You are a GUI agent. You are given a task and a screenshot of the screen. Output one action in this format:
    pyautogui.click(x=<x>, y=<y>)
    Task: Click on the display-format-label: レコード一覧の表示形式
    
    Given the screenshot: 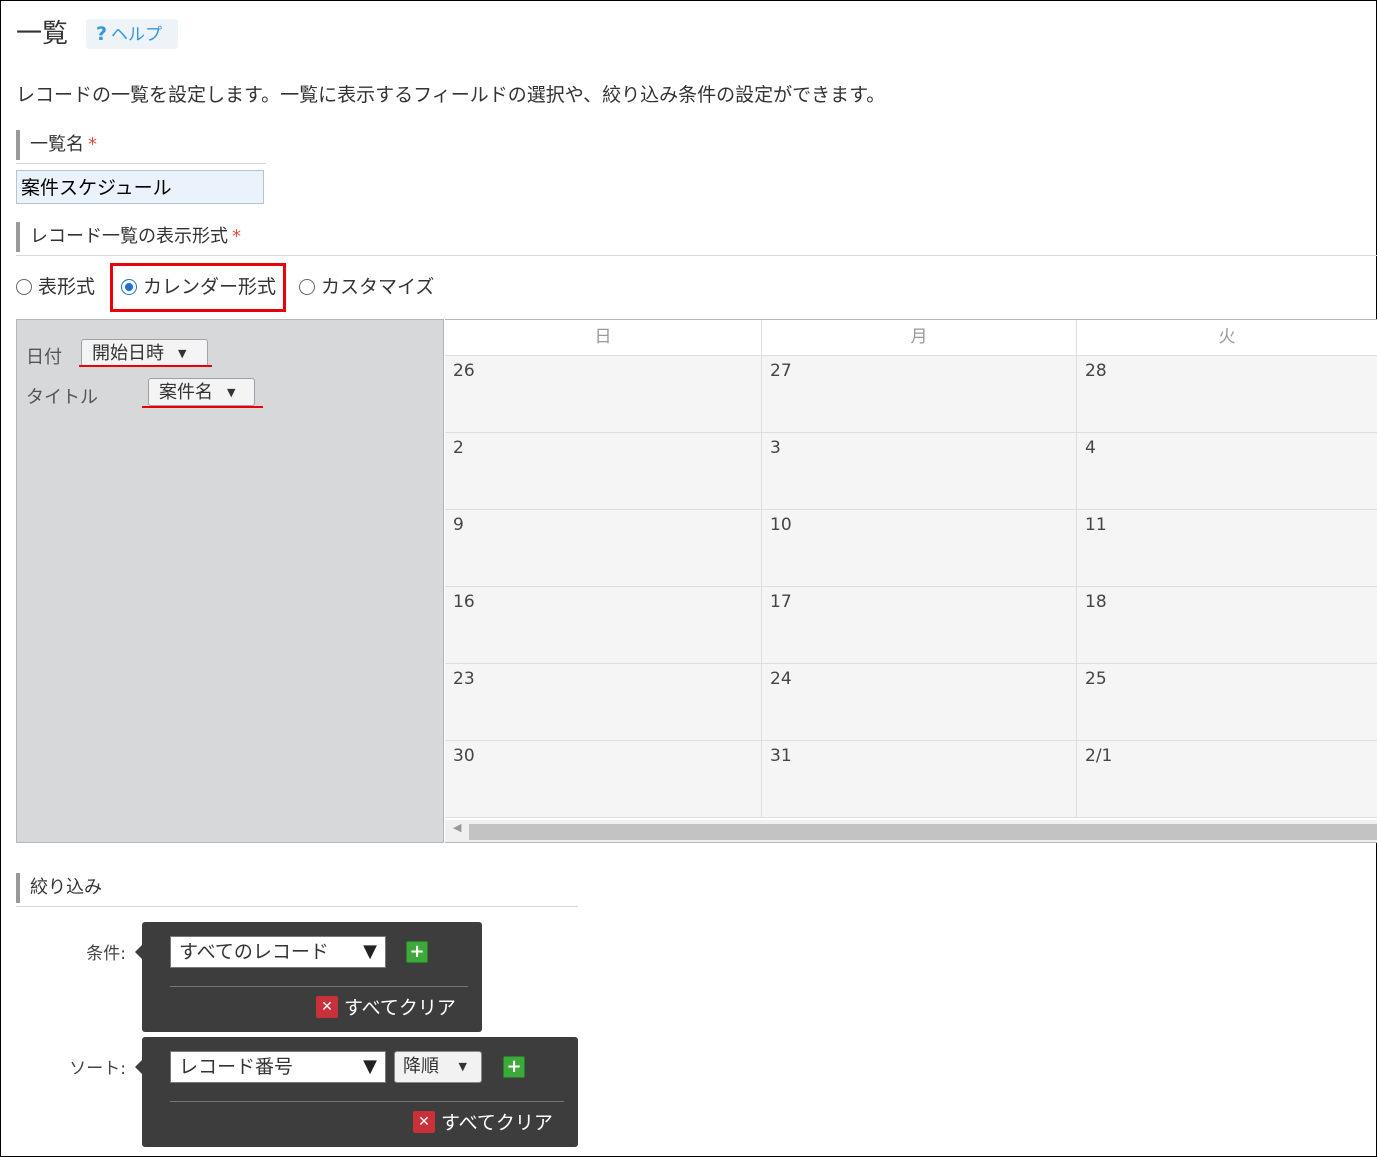 What is the action you would take?
    pyautogui.click(x=129, y=236)
    